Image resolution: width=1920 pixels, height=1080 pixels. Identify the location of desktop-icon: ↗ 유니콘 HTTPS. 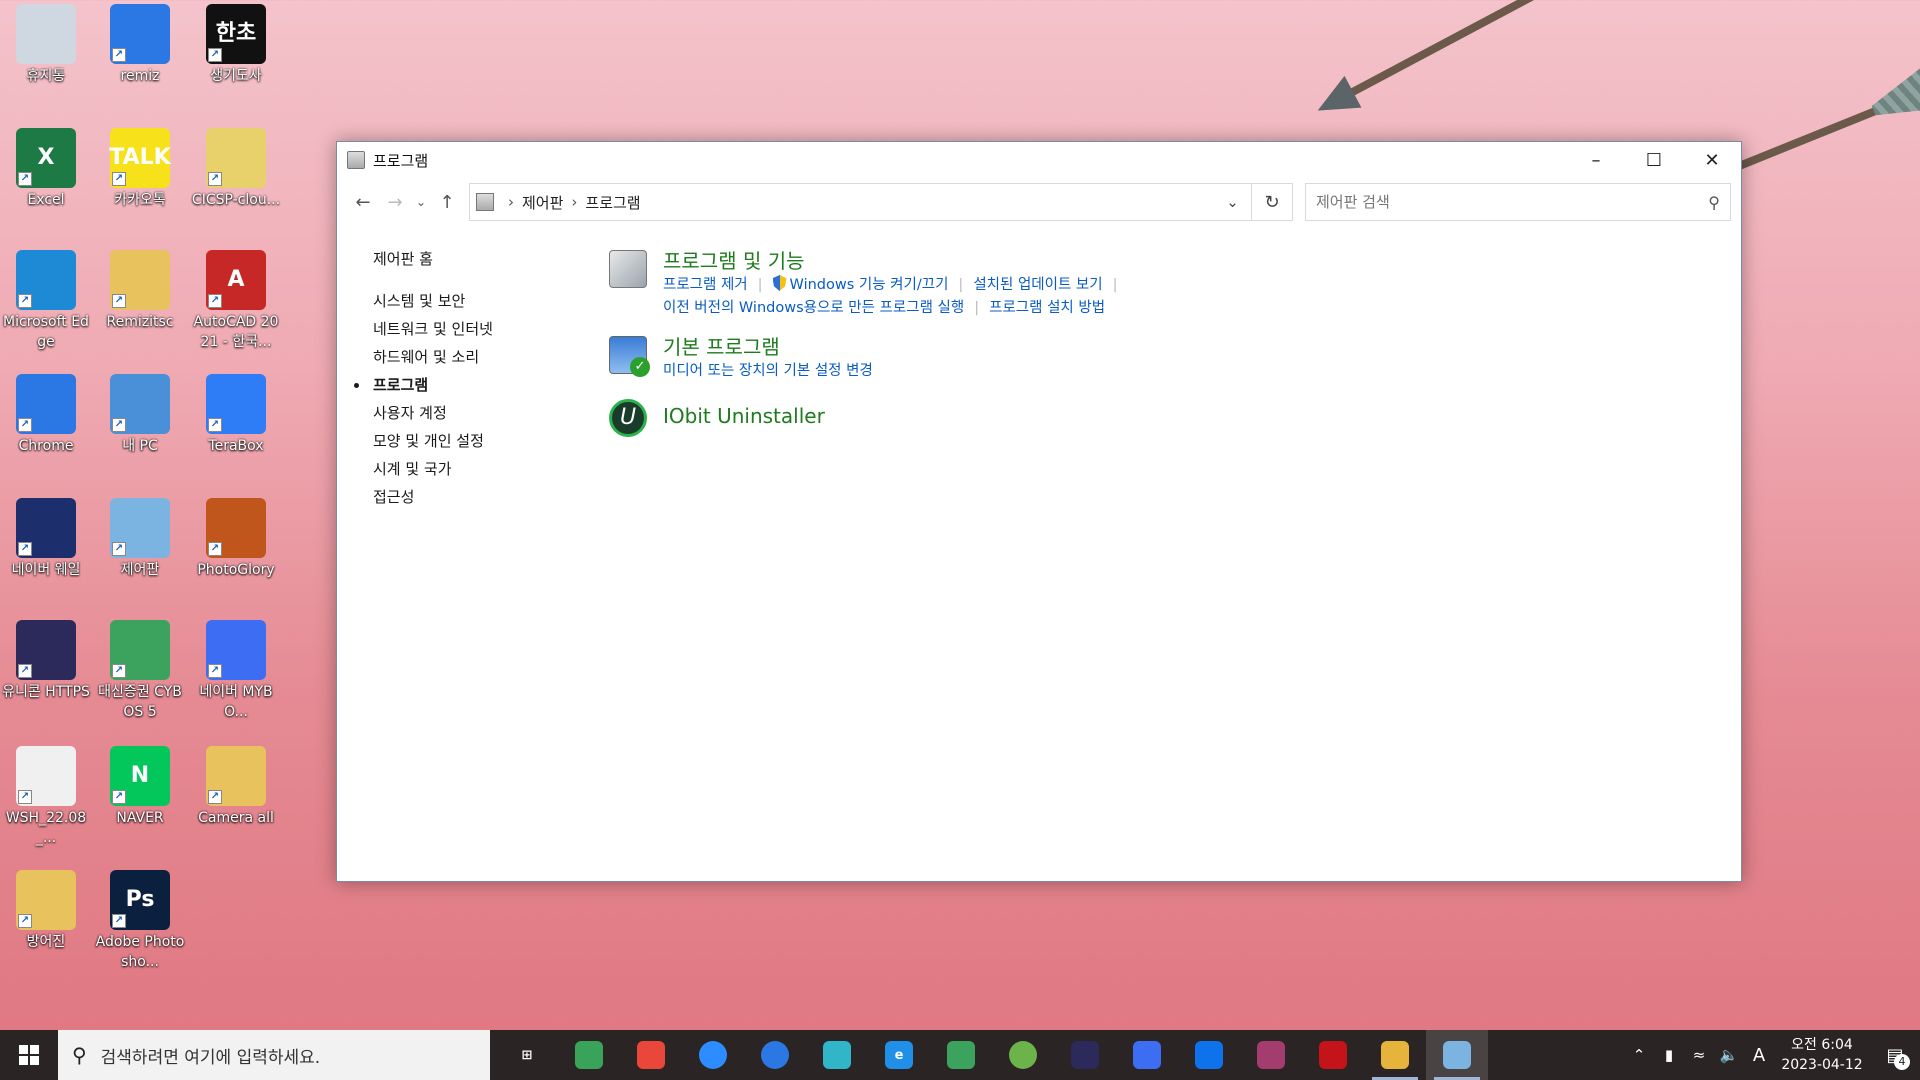
(46, 661).